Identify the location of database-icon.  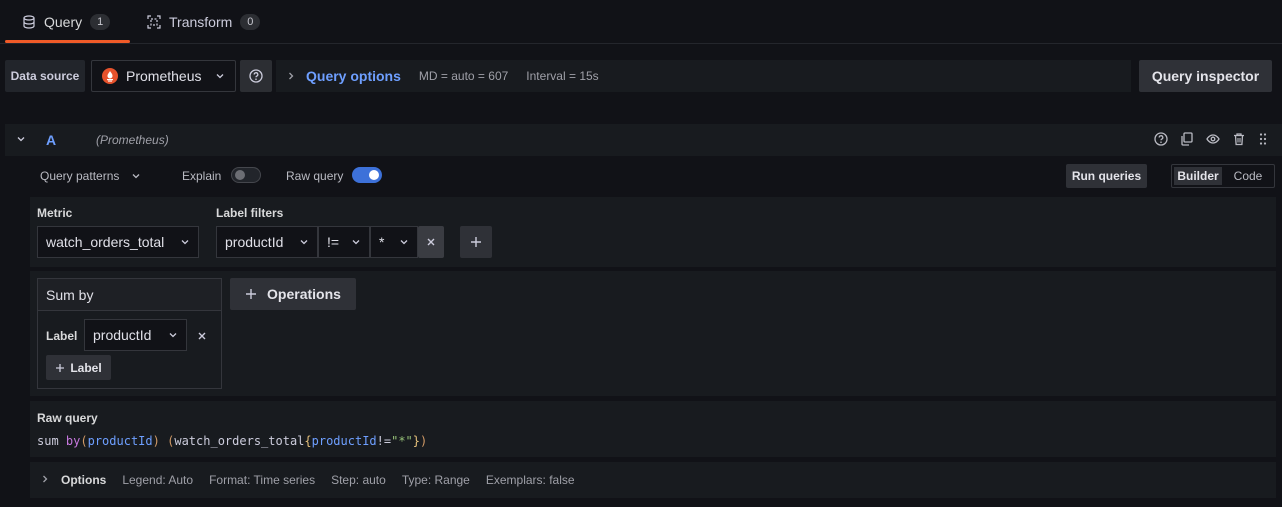
(29, 22).